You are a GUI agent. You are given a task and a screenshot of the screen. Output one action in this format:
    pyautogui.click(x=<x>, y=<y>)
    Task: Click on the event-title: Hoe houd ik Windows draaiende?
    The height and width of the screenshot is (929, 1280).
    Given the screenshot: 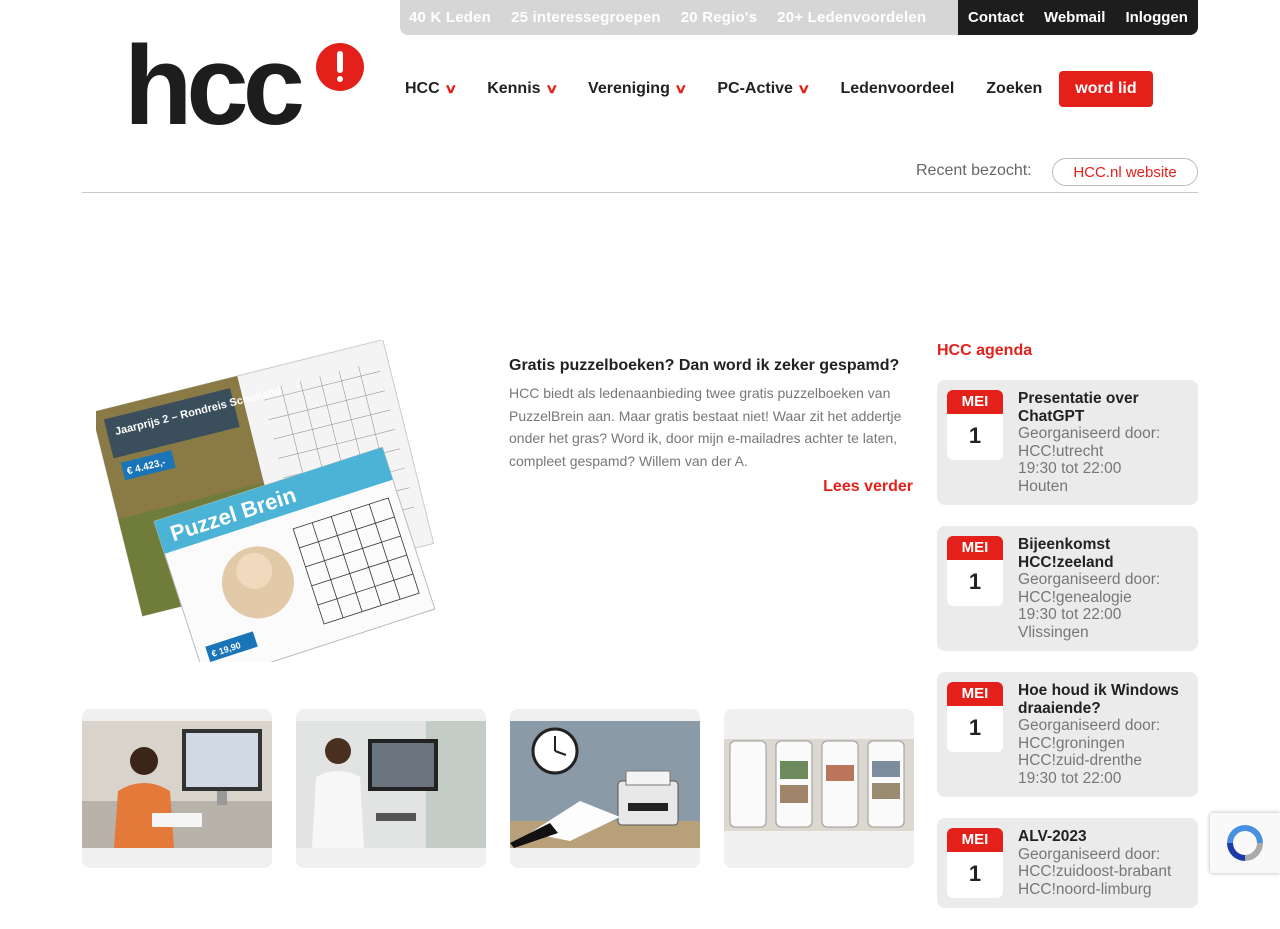 What is the action you would take?
    pyautogui.click(x=1103, y=699)
    